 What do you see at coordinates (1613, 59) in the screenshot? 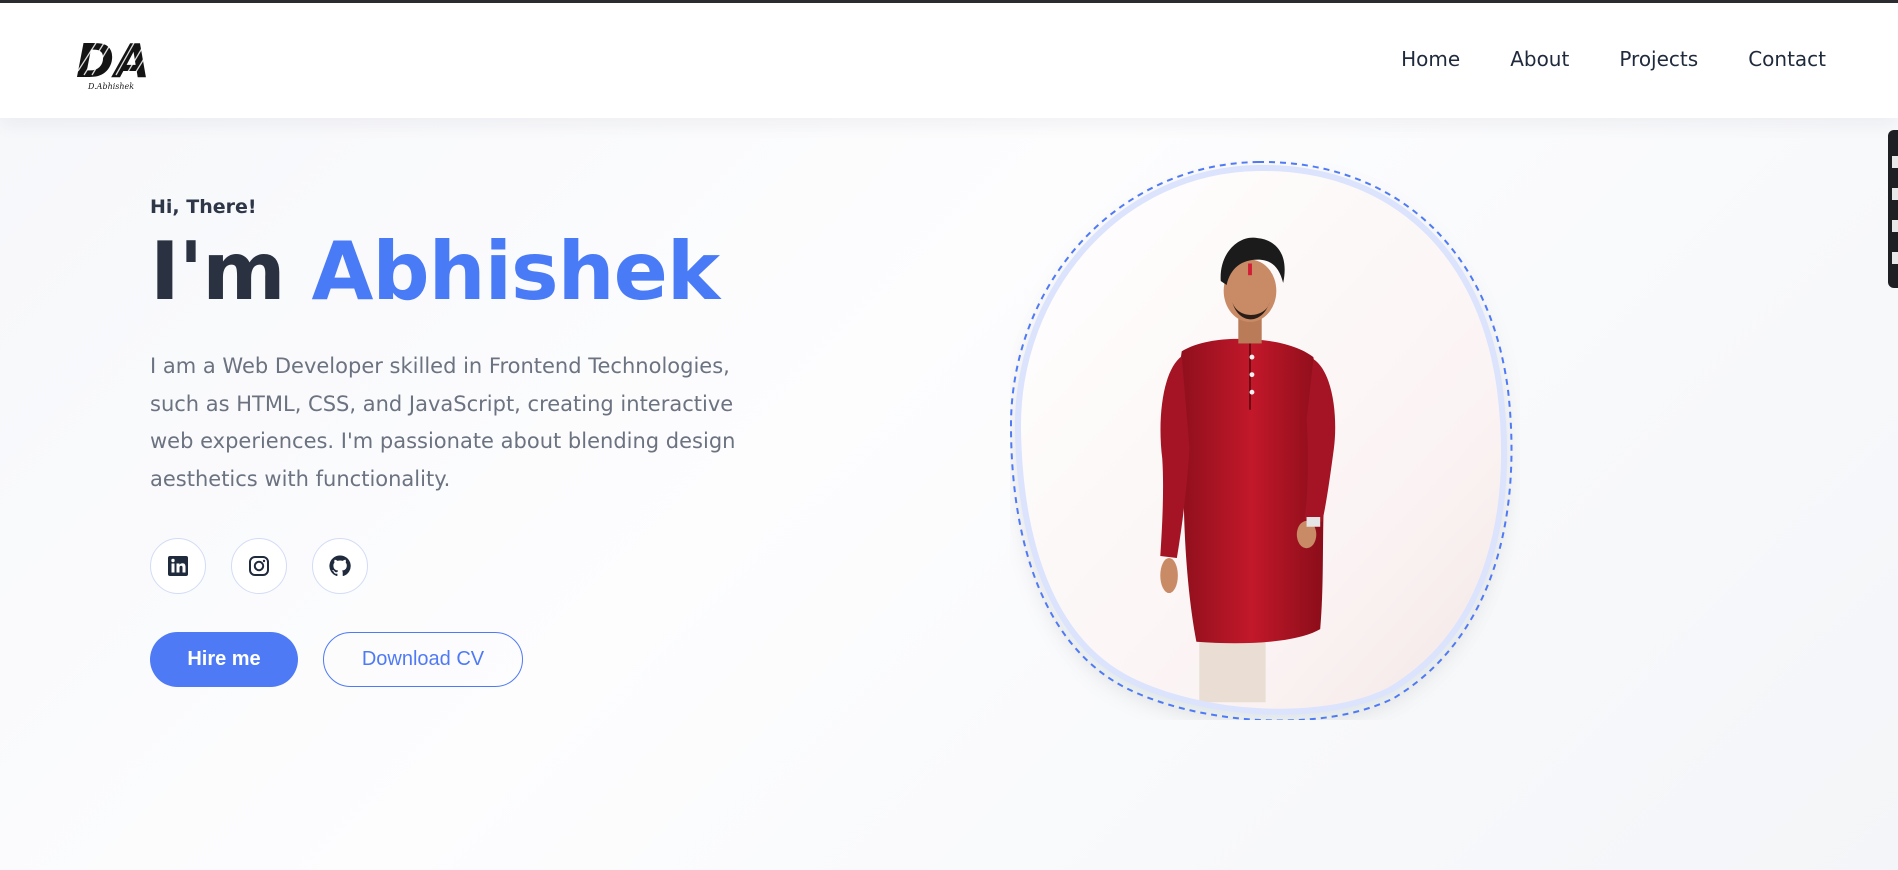
I see `main-nav: Home About Projects Contact` at bounding box center [1613, 59].